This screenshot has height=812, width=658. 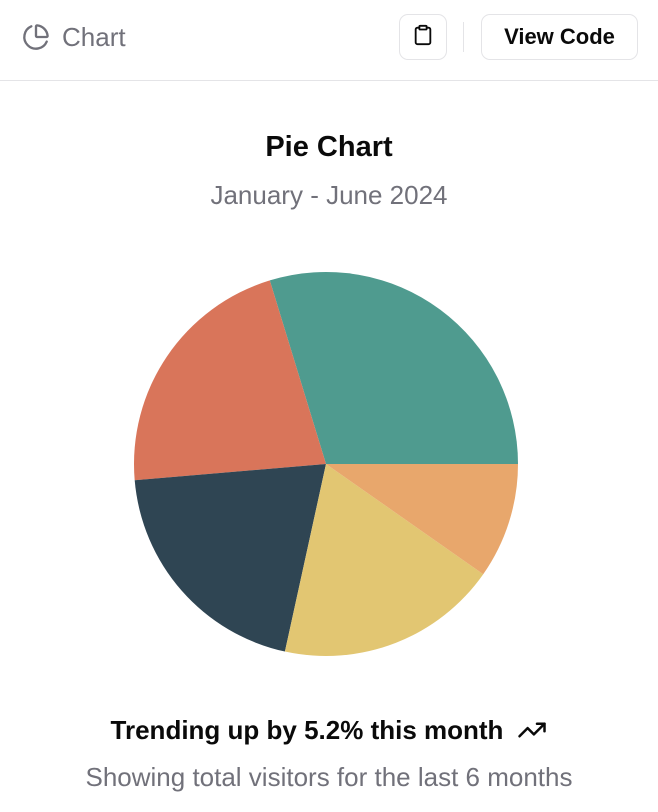 What do you see at coordinates (329, 40) in the screenshot?
I see `chart-header: Chart View Code` at bounding box center [329, 40].